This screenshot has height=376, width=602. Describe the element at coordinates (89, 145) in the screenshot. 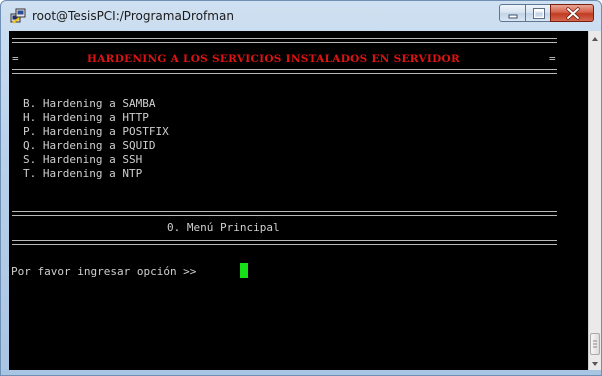

I see `menu-item-squid: Q. Hardening a SQUID` at that location.